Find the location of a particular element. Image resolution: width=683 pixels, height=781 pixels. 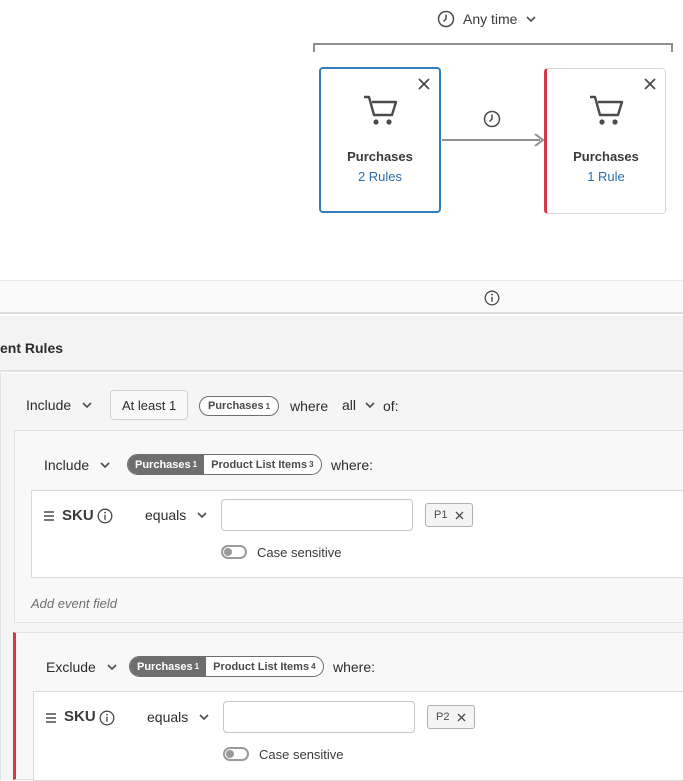

sequence-card-1: Purchases 2 Rules is located at coordinates (380, 140).